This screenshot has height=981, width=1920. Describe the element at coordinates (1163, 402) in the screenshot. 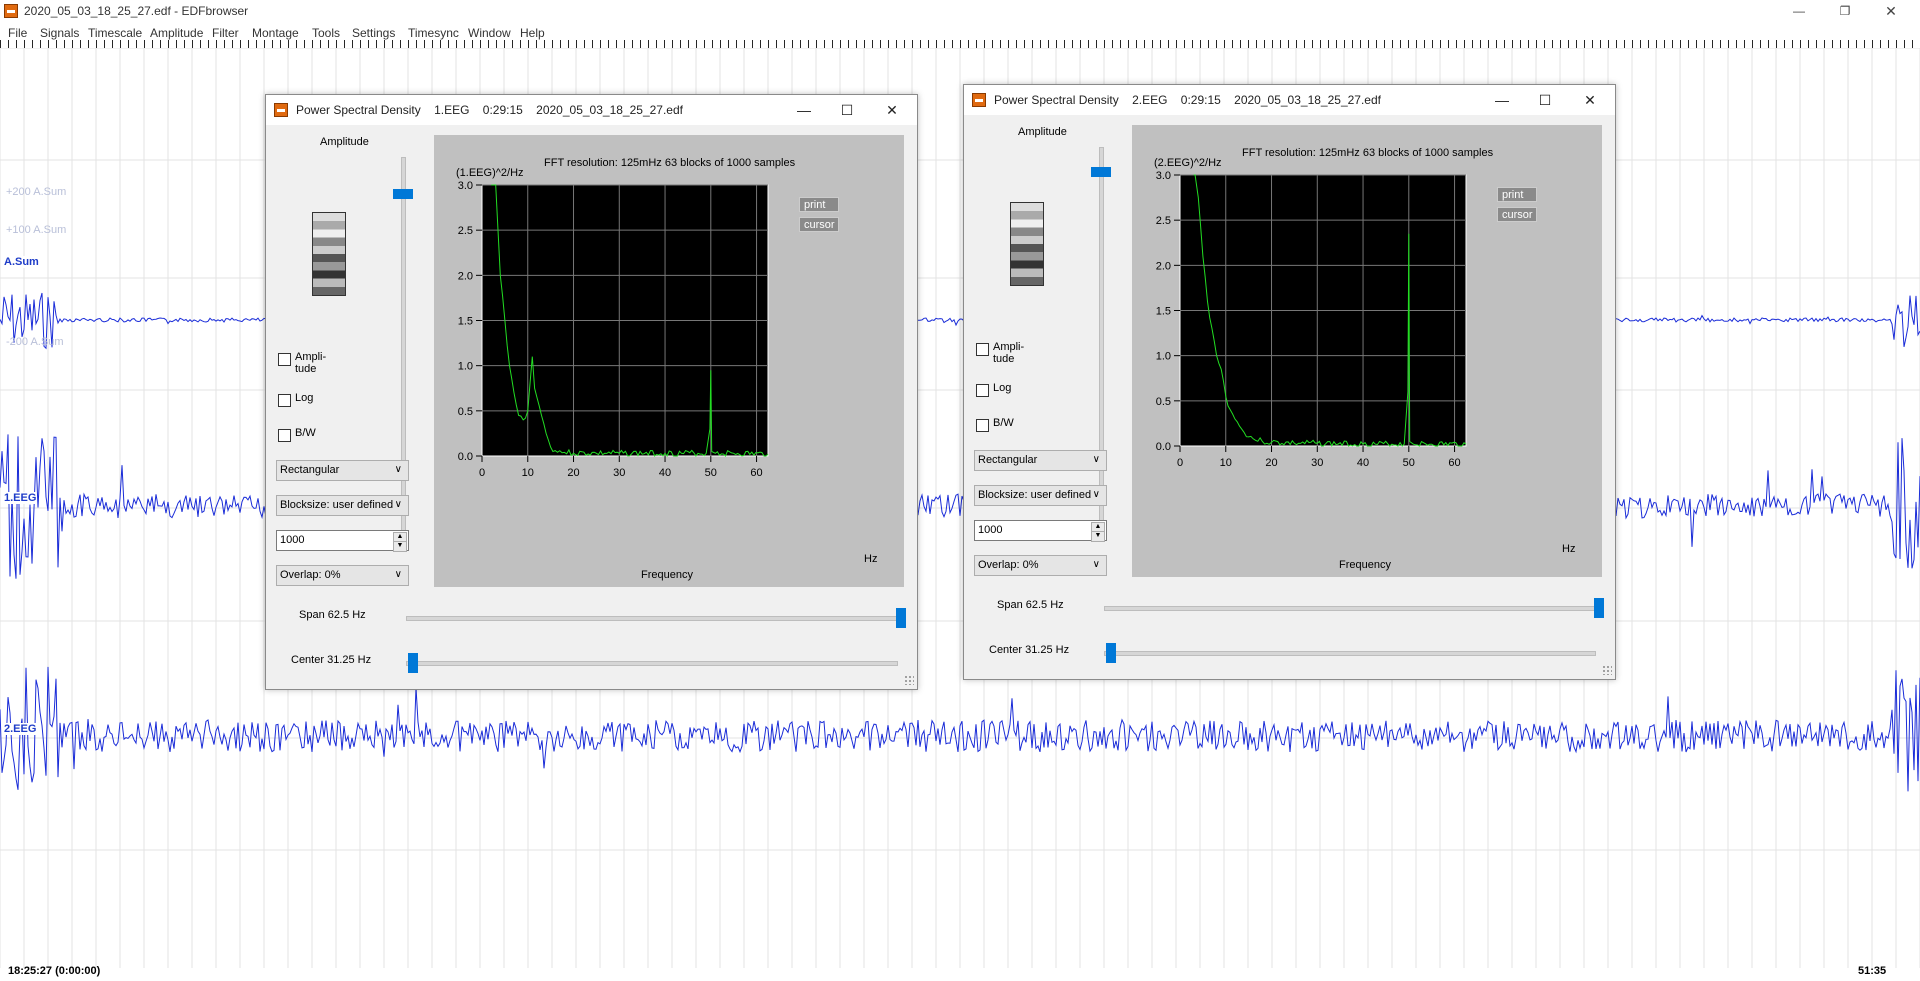

I see `y-tick-label: 0.5` at that location.